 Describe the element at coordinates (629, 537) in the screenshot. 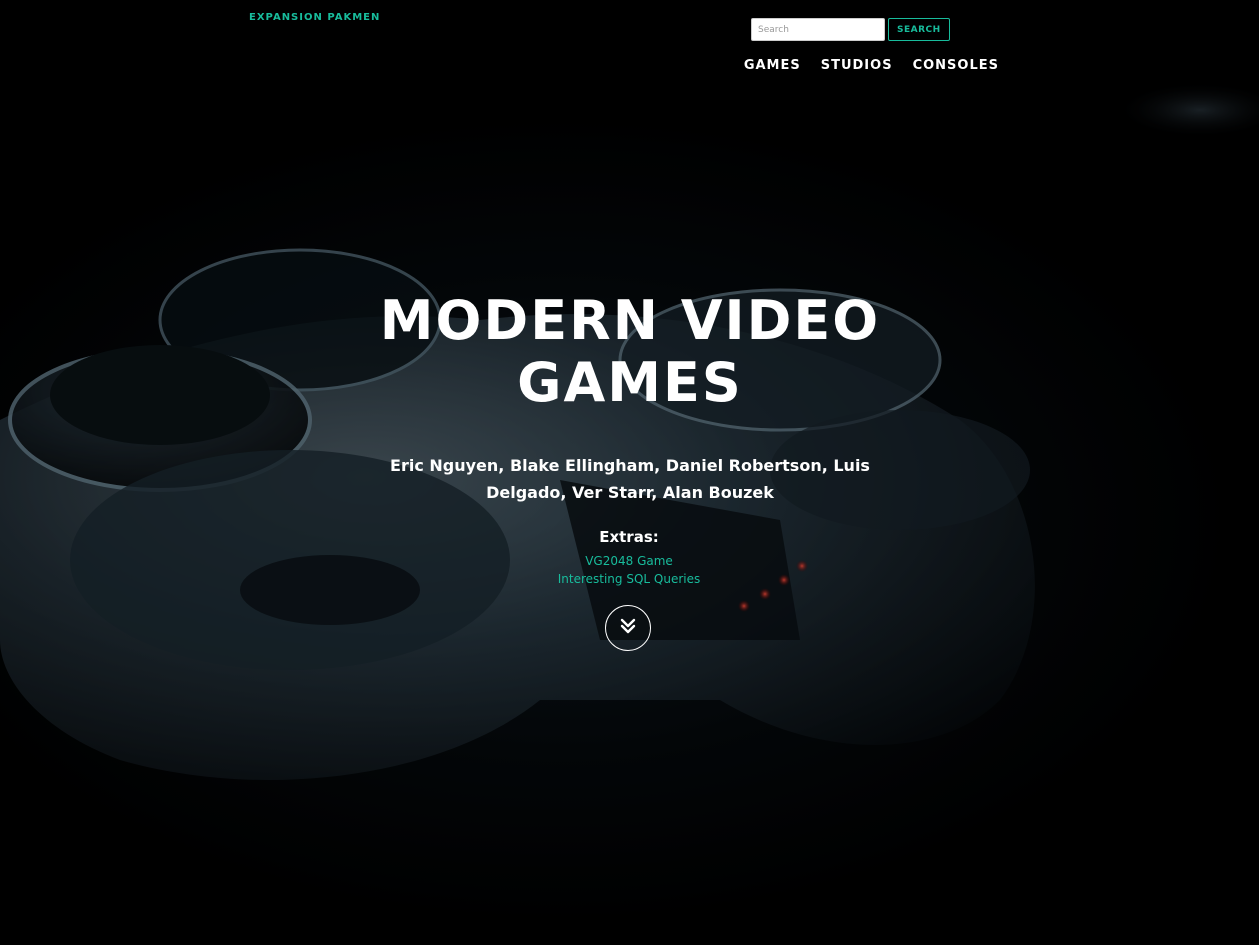

I see `extras-label: Extras:` at that location.